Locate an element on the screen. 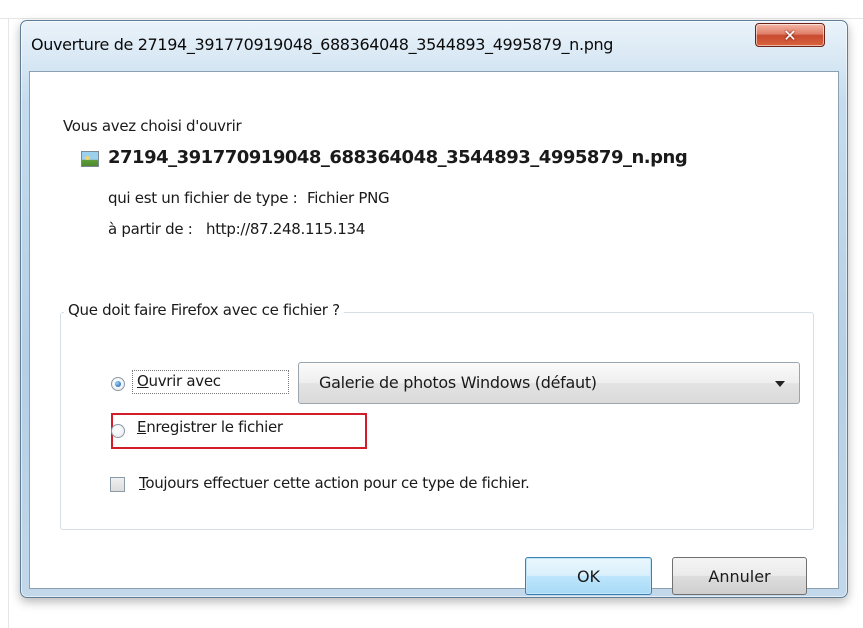 Image resolution: width=863 pixels, height=628 pixels. cancel-button: Annuler is located at coordinates (739, 576).